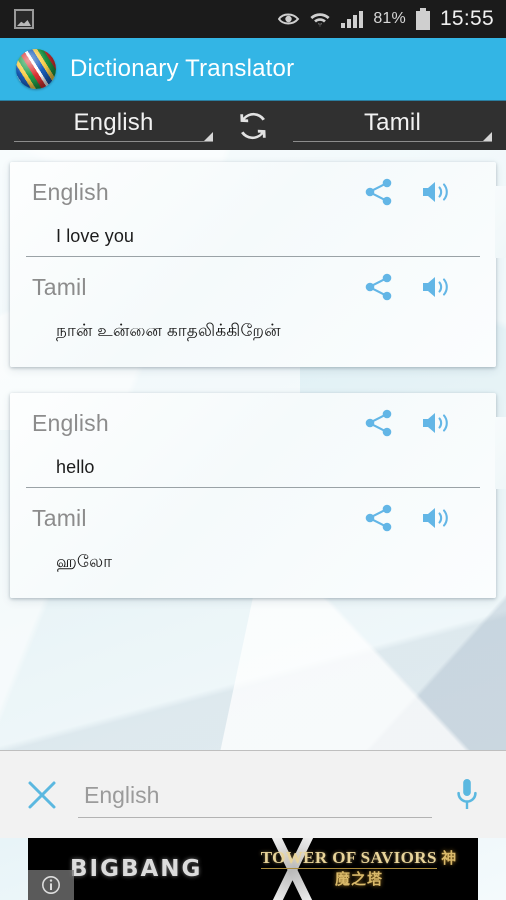  What do you see at coordinates (253, 564) in the screenshot?
I see `card-target-text: ஹலோ` at bounding box center [253, 564].